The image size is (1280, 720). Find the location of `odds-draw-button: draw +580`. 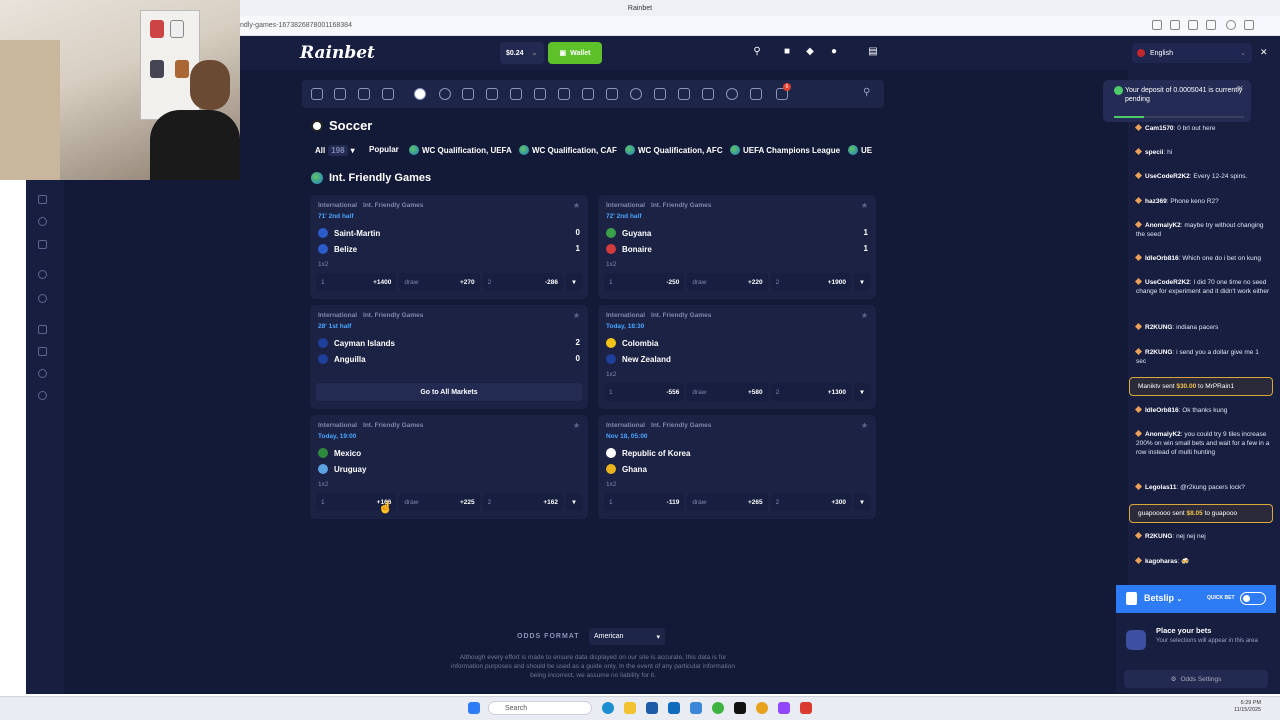

odds-draw-button: draw +580 is located at coordinates (727, 392).